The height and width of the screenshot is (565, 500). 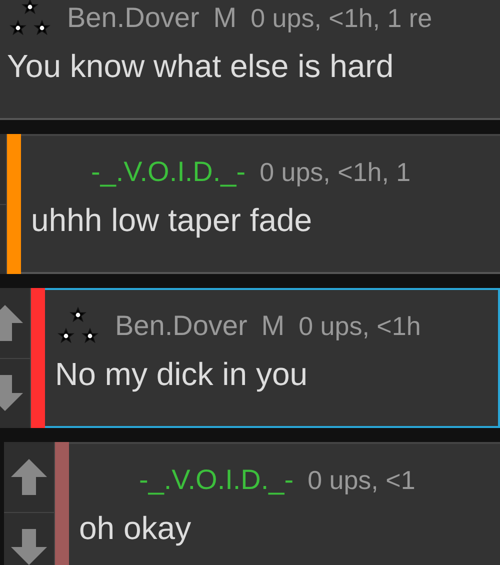 I want to click on comment-text: oh okay, so click(x=135, y=528).